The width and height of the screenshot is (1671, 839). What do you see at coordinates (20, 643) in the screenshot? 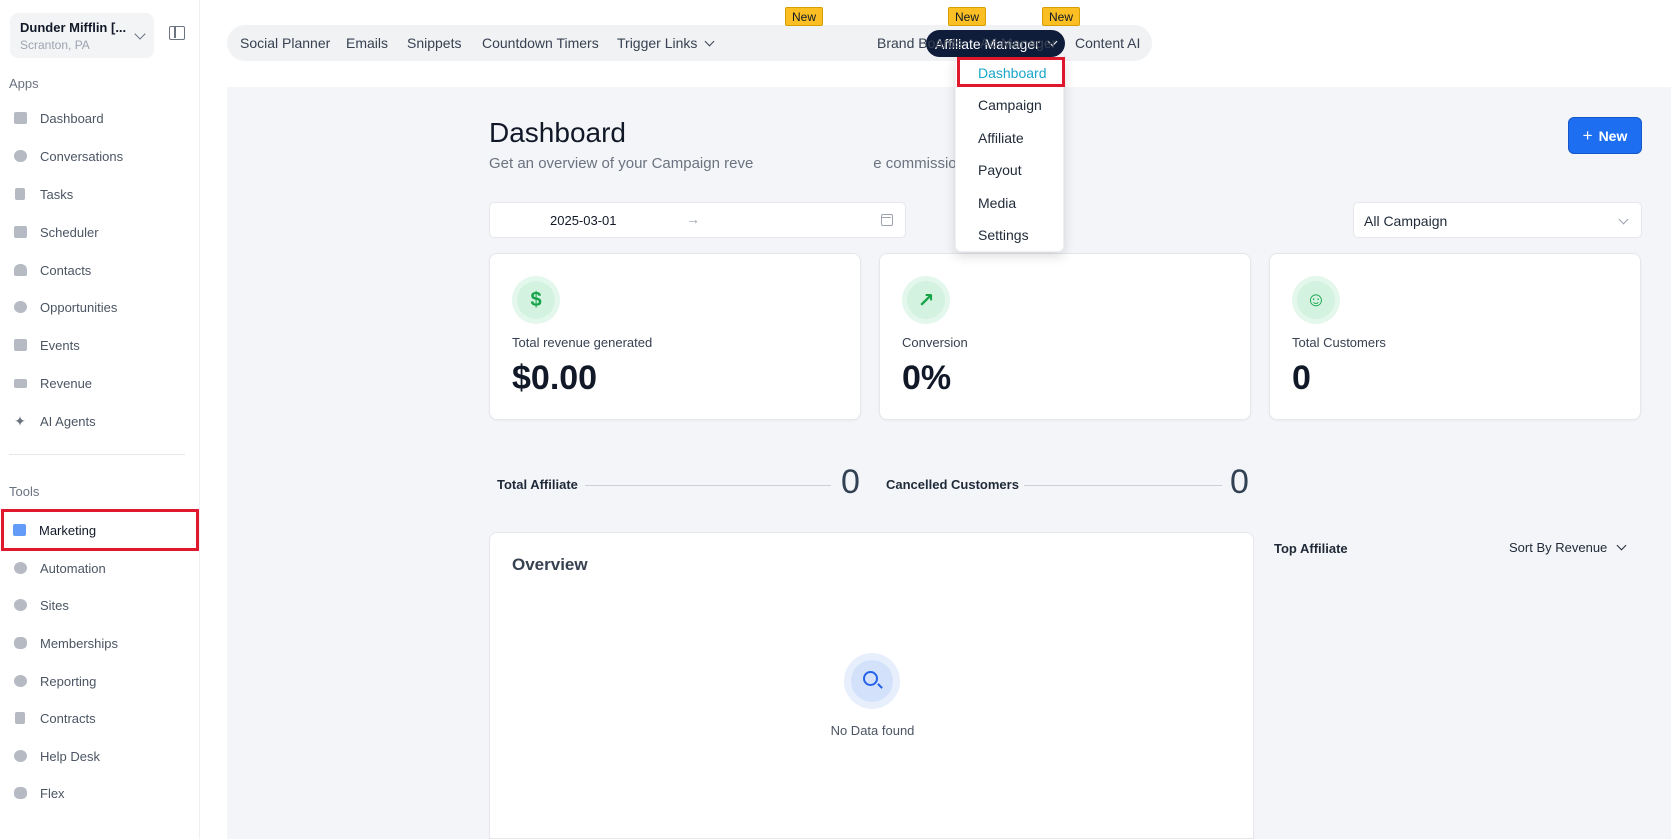
I see `group-icon` at bounding box center [20, 643].